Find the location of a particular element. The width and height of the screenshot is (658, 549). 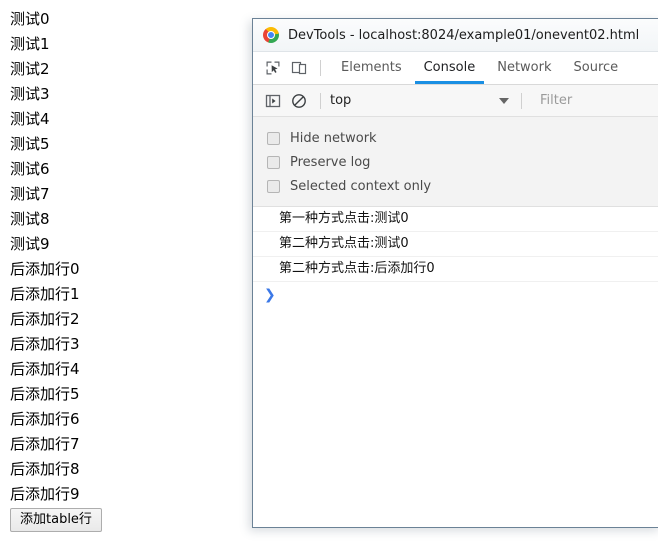

clear-console-icon is located at coordinates (299, 101).